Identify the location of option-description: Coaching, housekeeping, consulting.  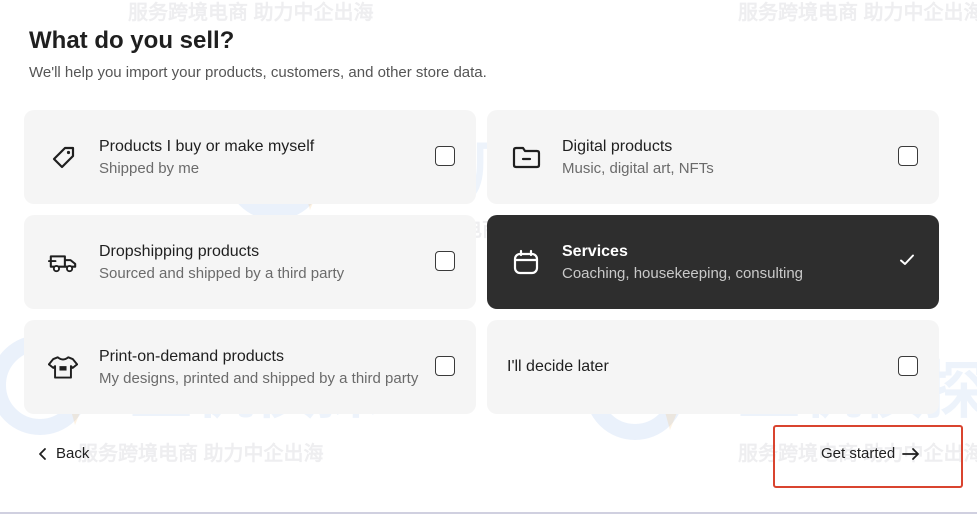
(683, 273).